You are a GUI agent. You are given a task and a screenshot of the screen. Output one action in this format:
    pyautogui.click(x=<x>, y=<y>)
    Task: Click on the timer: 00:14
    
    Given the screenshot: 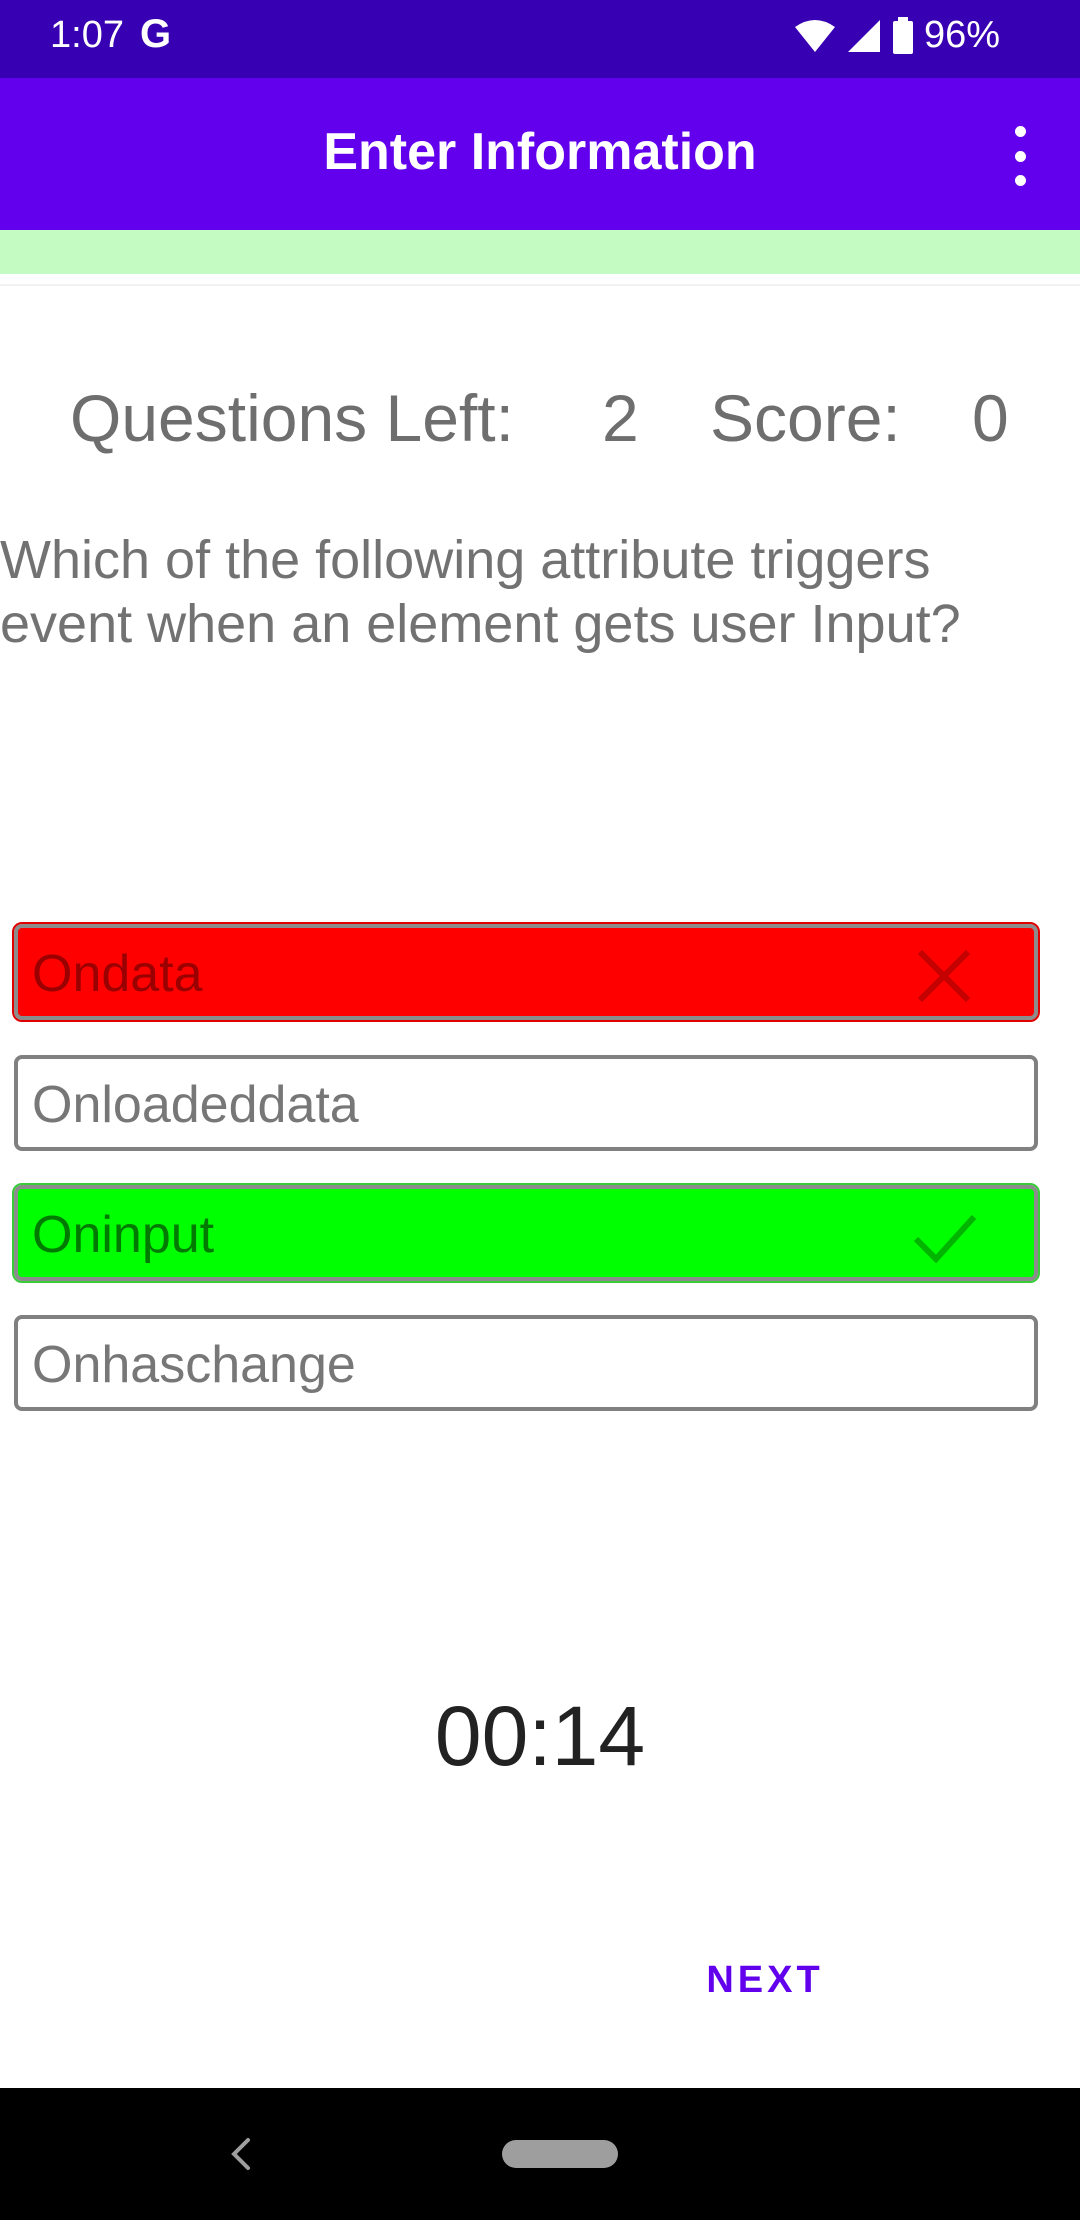 What is the action you would take?
    pyautogui.click(x=540, y=1736)
    